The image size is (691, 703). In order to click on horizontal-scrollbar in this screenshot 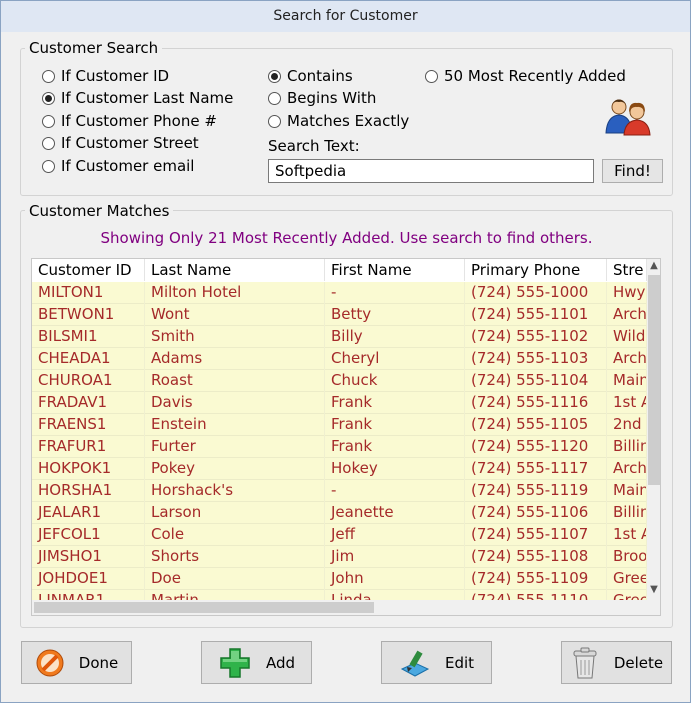, I will do `click(339, 607)`.